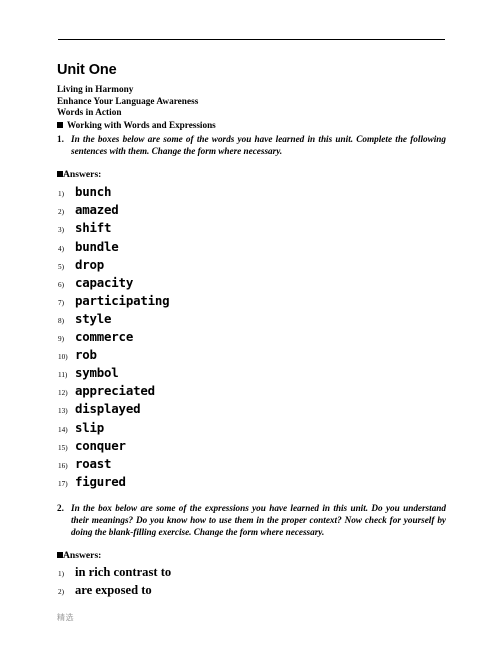  I want to click on answer-word: capacity, so click(104, 282).